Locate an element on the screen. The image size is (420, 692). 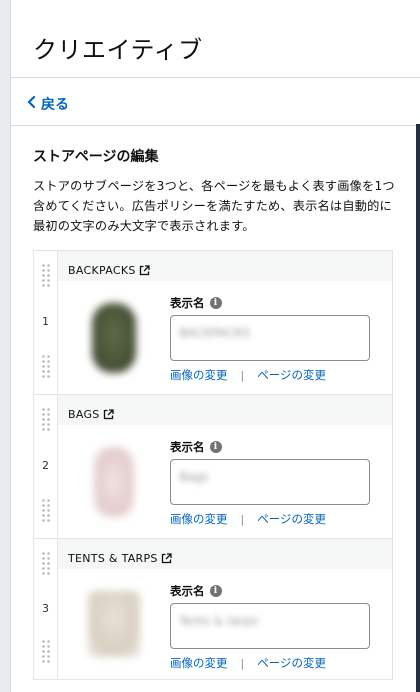
page-title: クリエイティブ is located at coordinates (118, 50).